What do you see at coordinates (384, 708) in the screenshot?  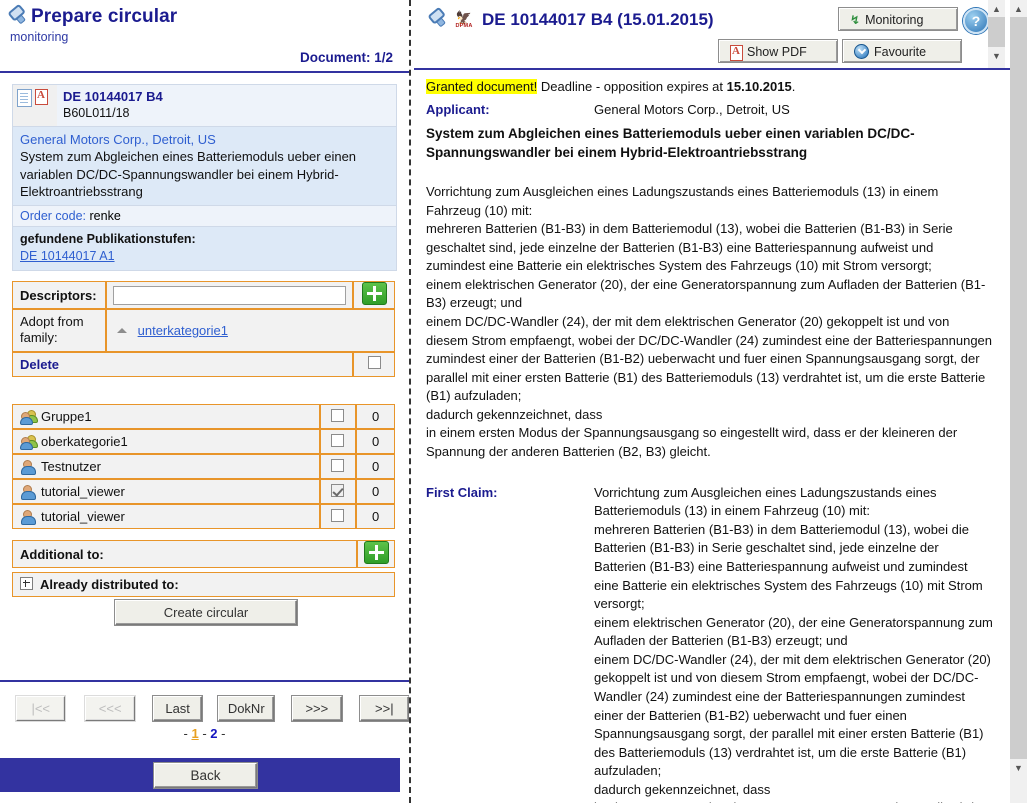 I see `nav-button-5: >>|` at bounding box center [384, 708].